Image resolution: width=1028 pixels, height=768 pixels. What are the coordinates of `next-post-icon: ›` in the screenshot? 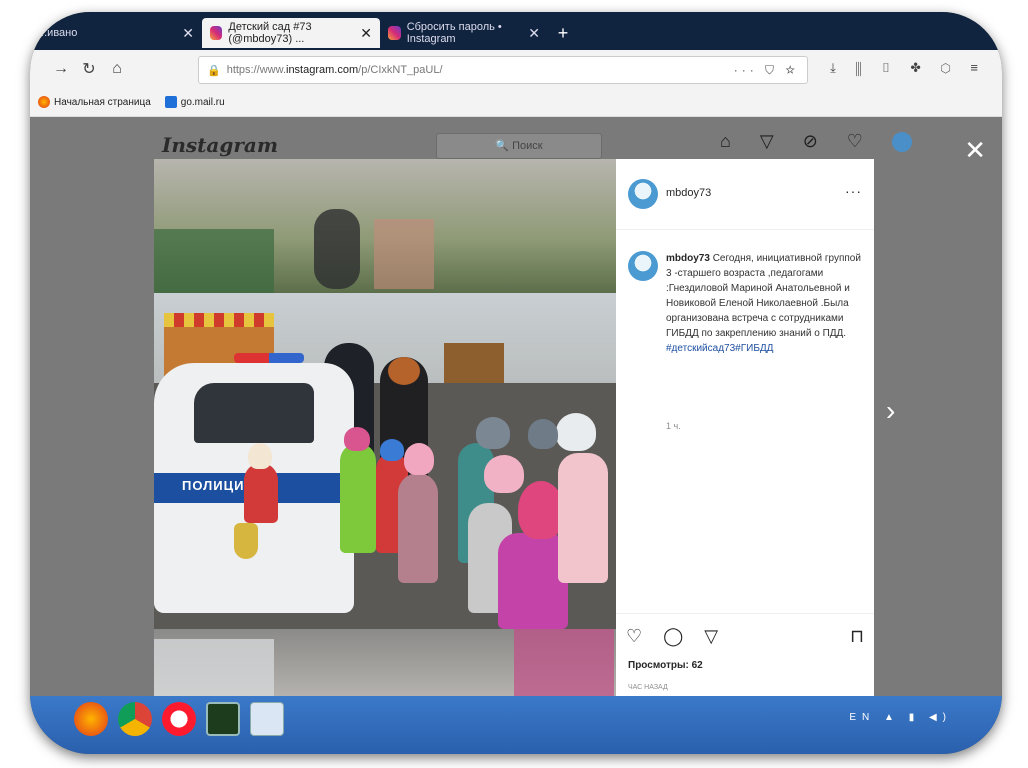 It's located at (890, 411).